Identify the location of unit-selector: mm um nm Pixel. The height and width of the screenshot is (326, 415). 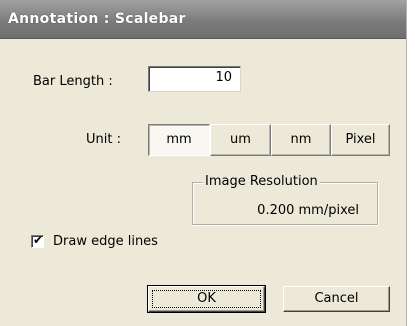
(269, 140).